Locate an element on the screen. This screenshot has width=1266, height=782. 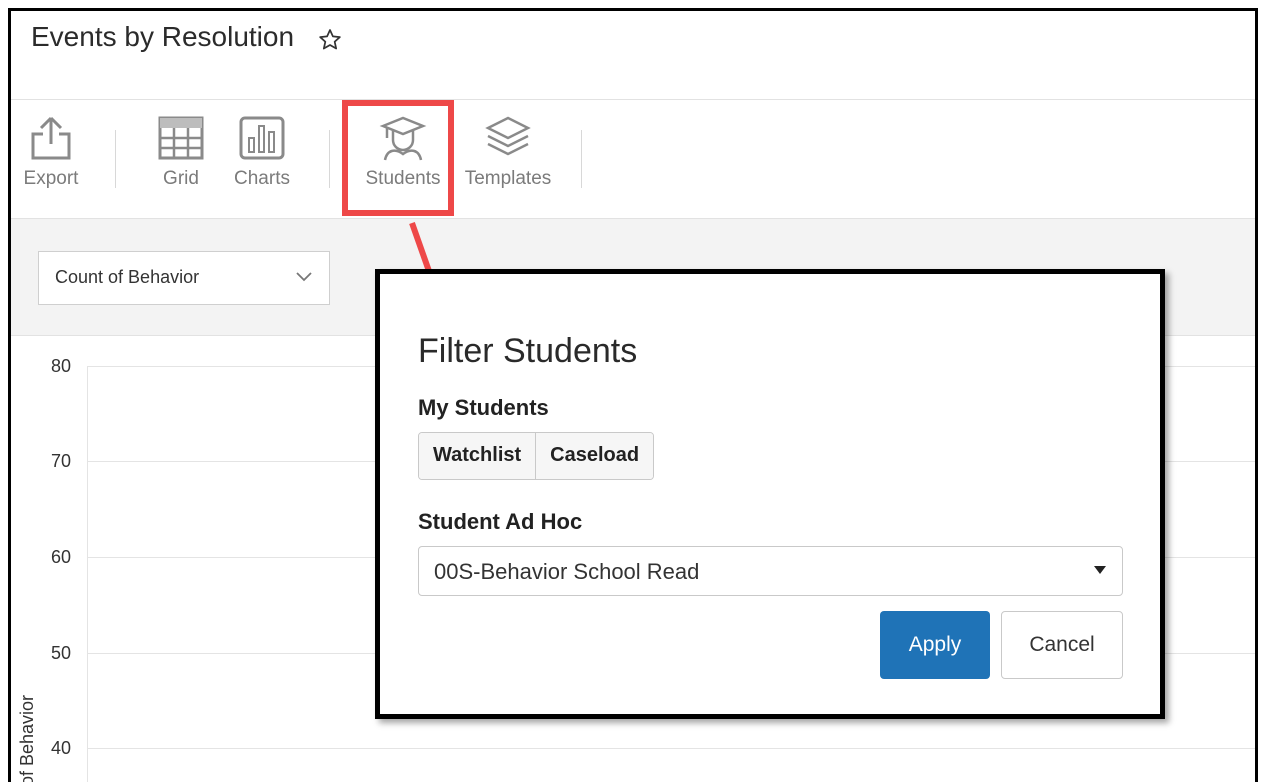
grid-icon is located at coordinates (181, 138).